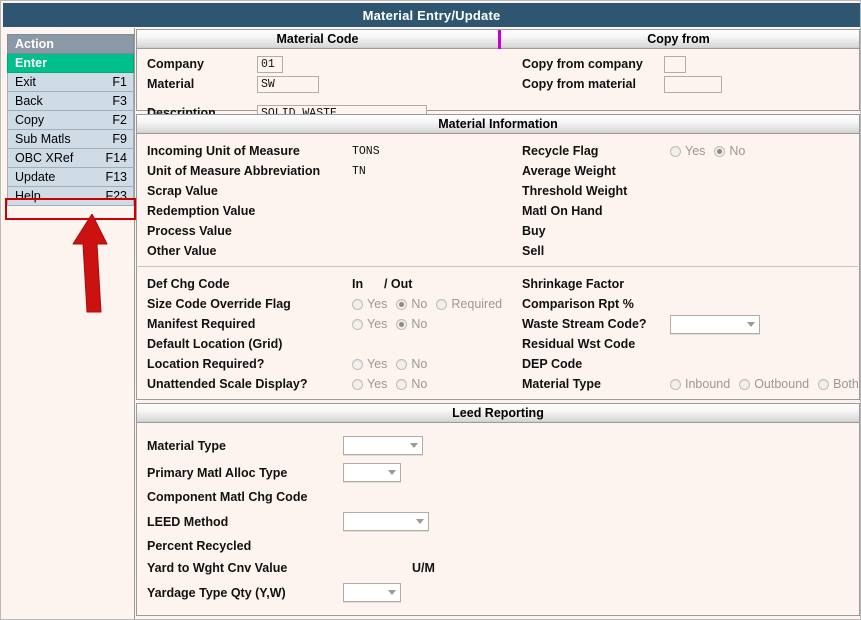 This screenshot has width=861, height=620. Describe the element at coordinates (552, 364) in the screenshot. I see `dep-code-label: DEP Code` at that location.